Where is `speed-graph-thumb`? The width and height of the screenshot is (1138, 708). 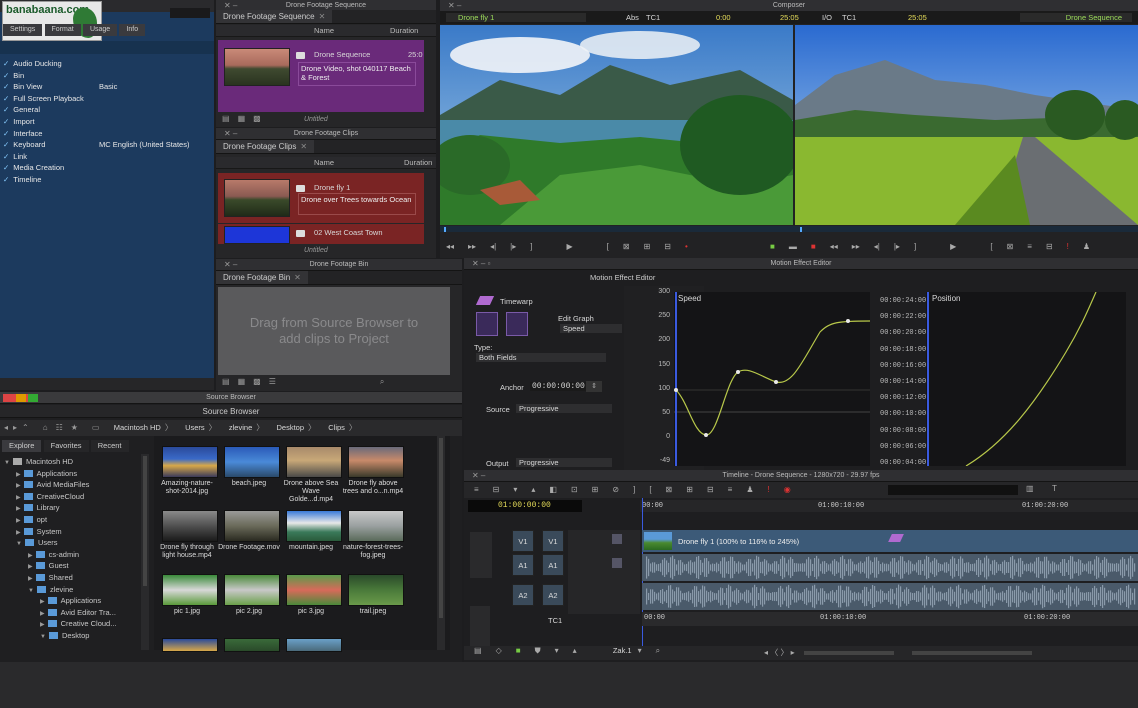 speed-graph-thumb is located at coordinates (487, 324).